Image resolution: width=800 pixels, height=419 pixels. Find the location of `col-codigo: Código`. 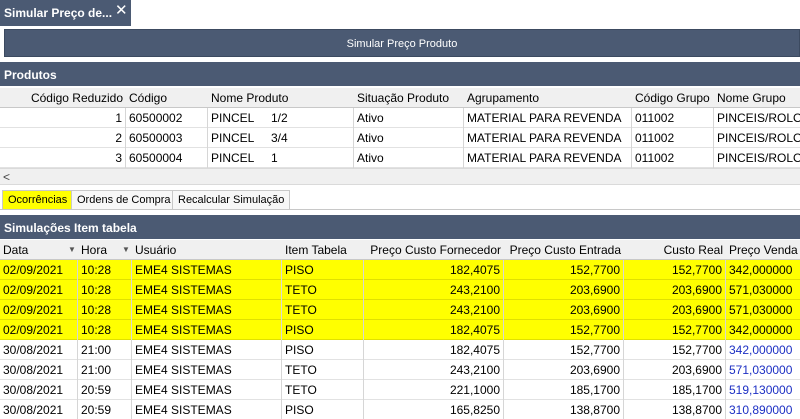

col-codigo: Código is located at coordinates (167, 98).